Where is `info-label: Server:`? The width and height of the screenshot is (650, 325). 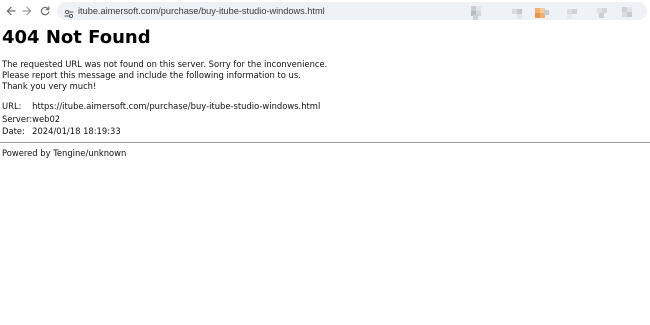 info-label: Server: is located at coordinates (17, 118).